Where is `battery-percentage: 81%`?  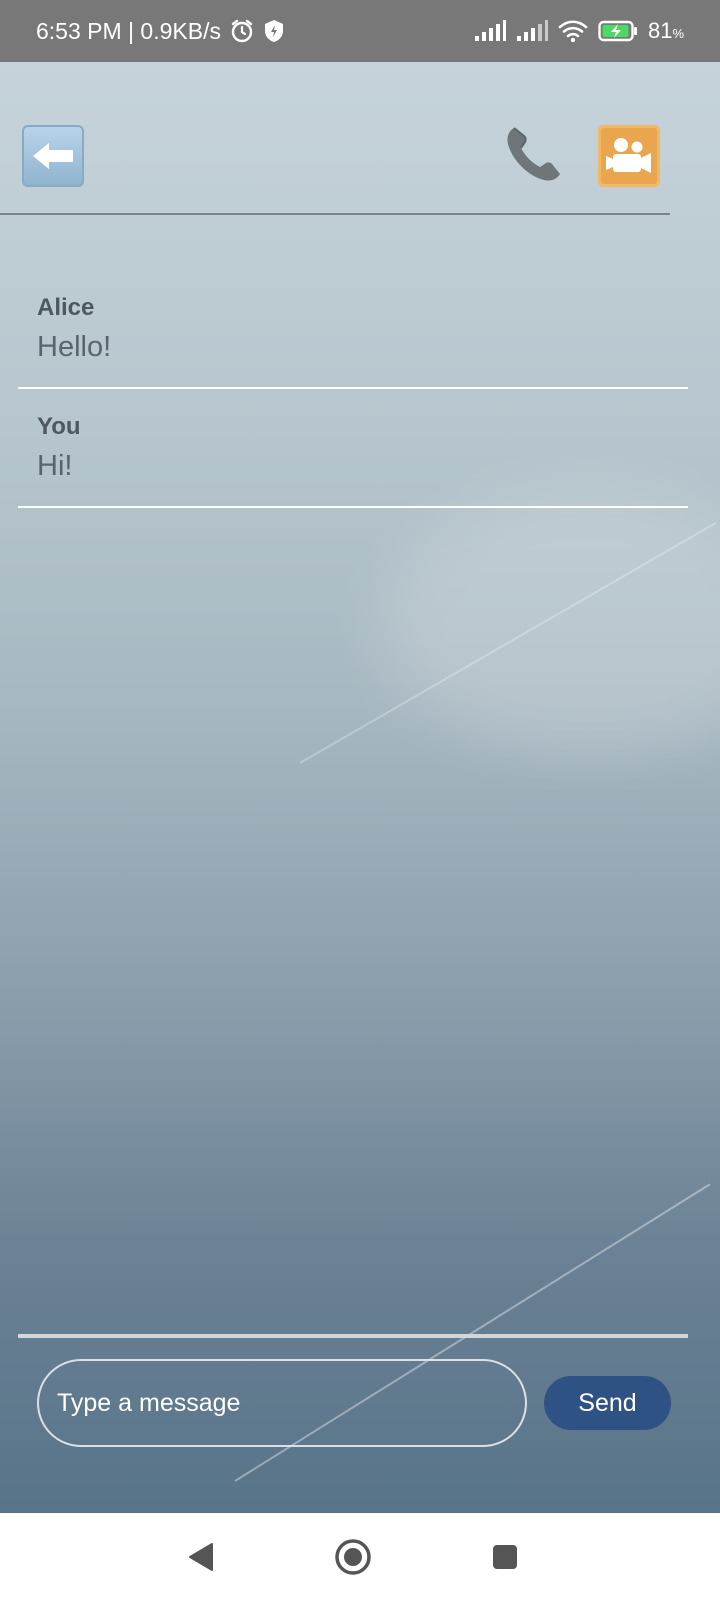 battery-percentage: 81% is located at coordinates (666, 31).